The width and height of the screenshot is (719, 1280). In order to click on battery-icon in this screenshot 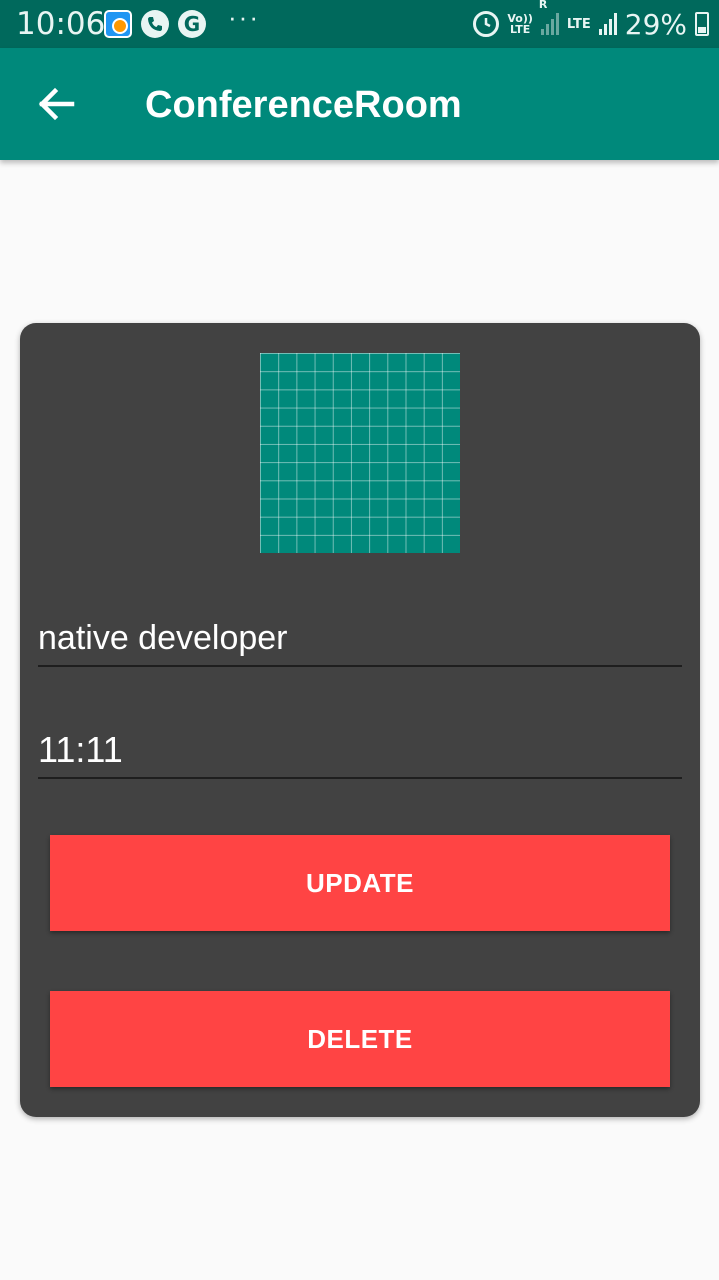, I will do `click(702, 24)`.